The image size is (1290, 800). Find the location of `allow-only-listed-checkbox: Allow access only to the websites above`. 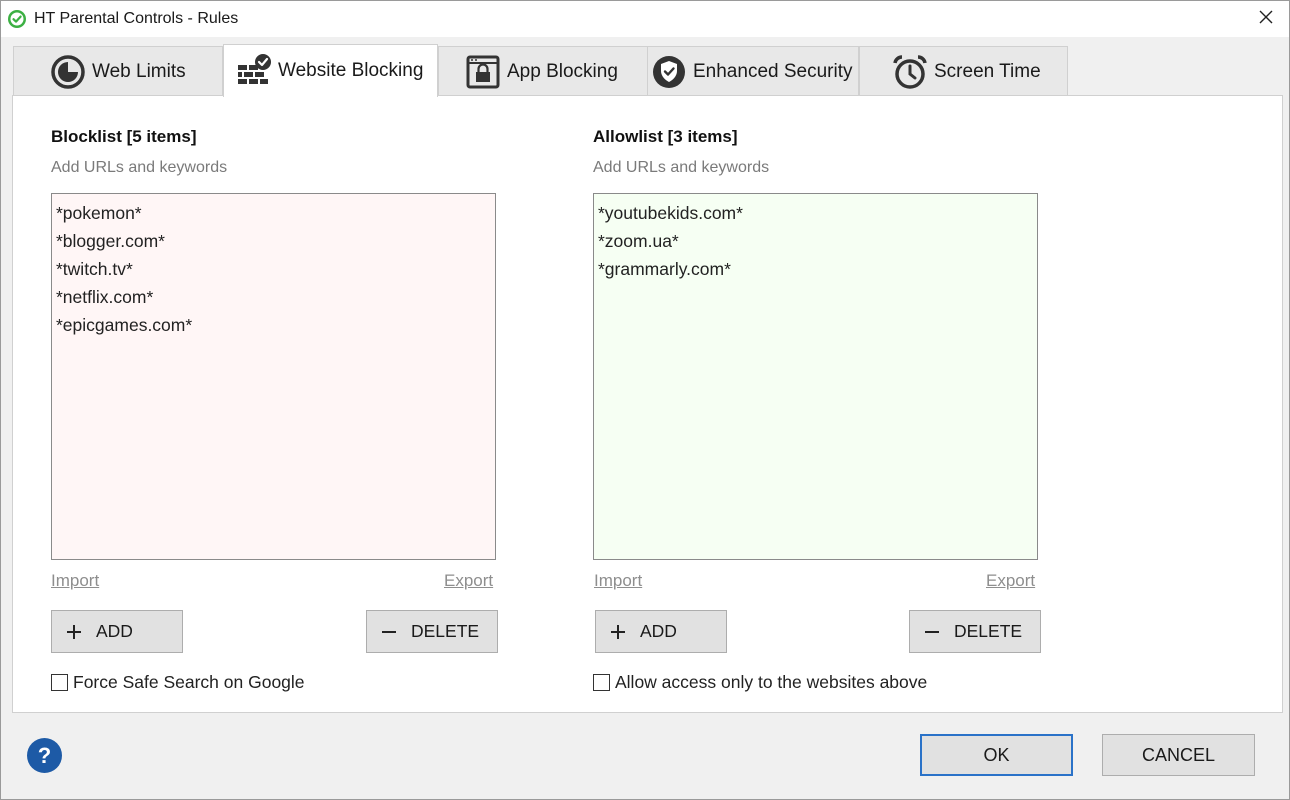

allow-only-listed-checkbox: Allow access only to the websites above is located at coordinates (760, 682).